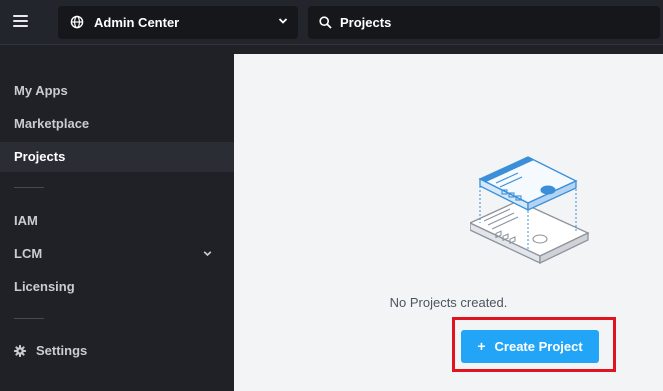  I want to click on sidebar-item-label: IAM, so click(26, 220).